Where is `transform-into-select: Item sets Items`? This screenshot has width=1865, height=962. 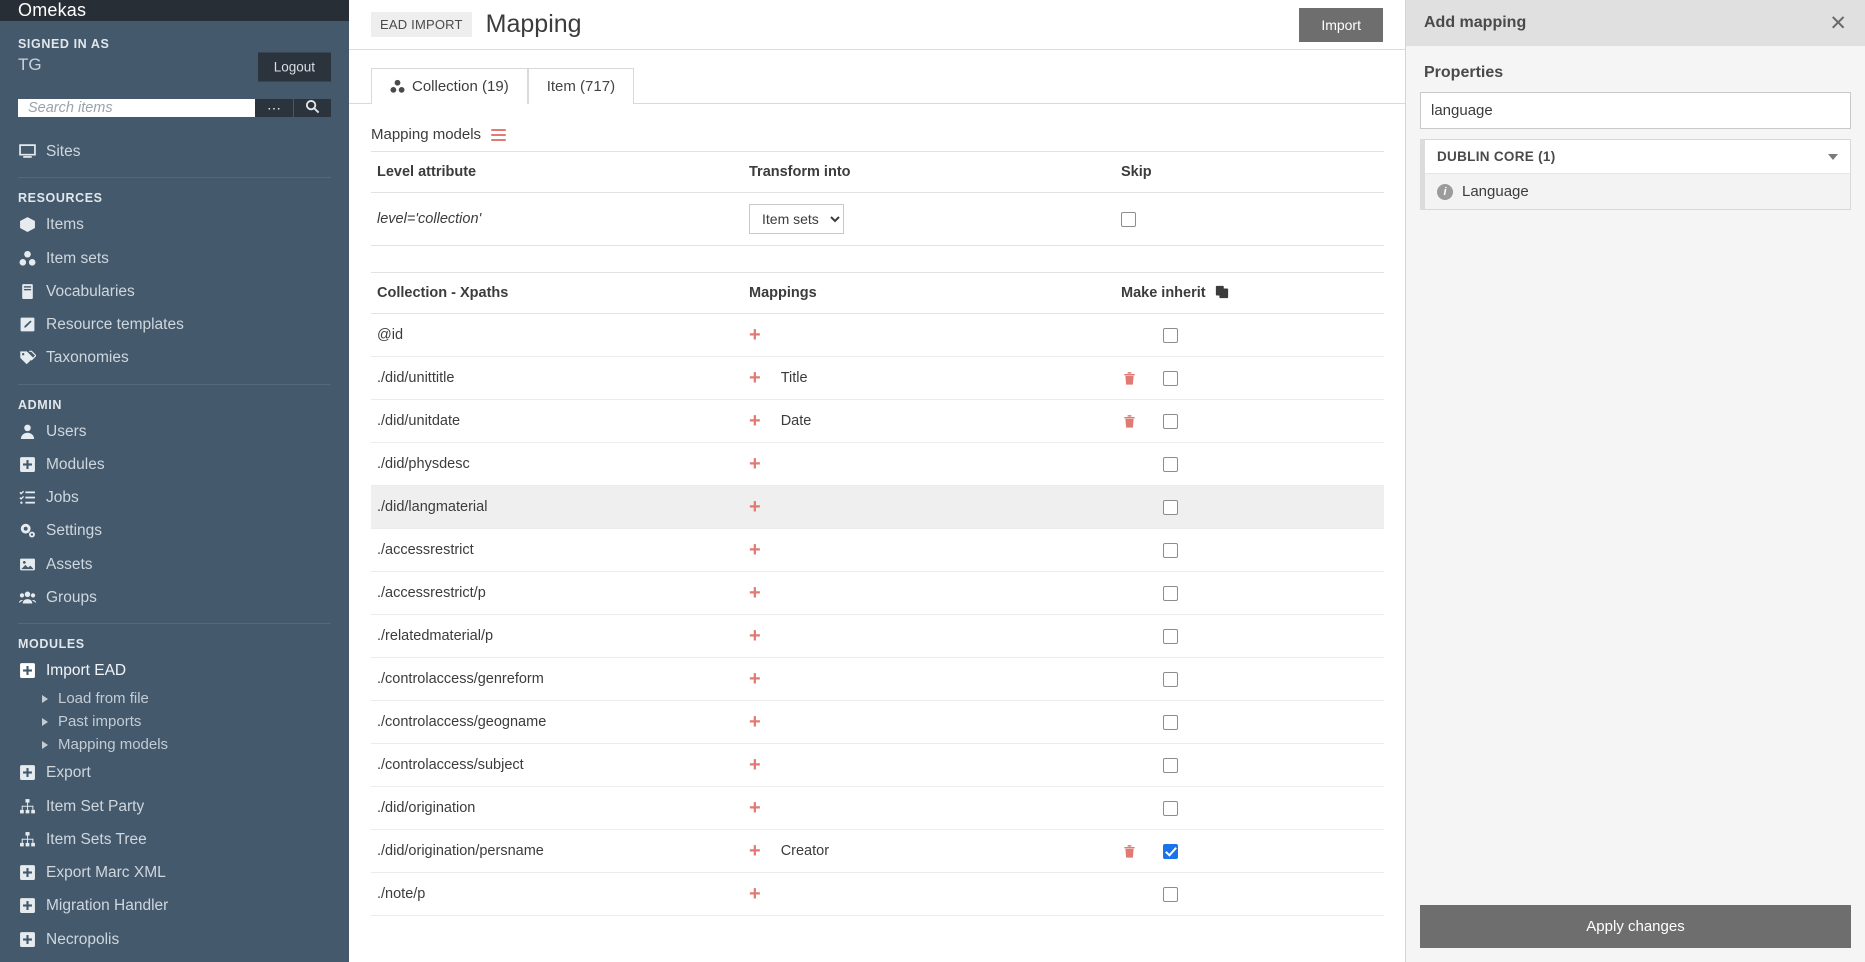 transform-into-select: Item sets Items is located at coordinates (796, 219).